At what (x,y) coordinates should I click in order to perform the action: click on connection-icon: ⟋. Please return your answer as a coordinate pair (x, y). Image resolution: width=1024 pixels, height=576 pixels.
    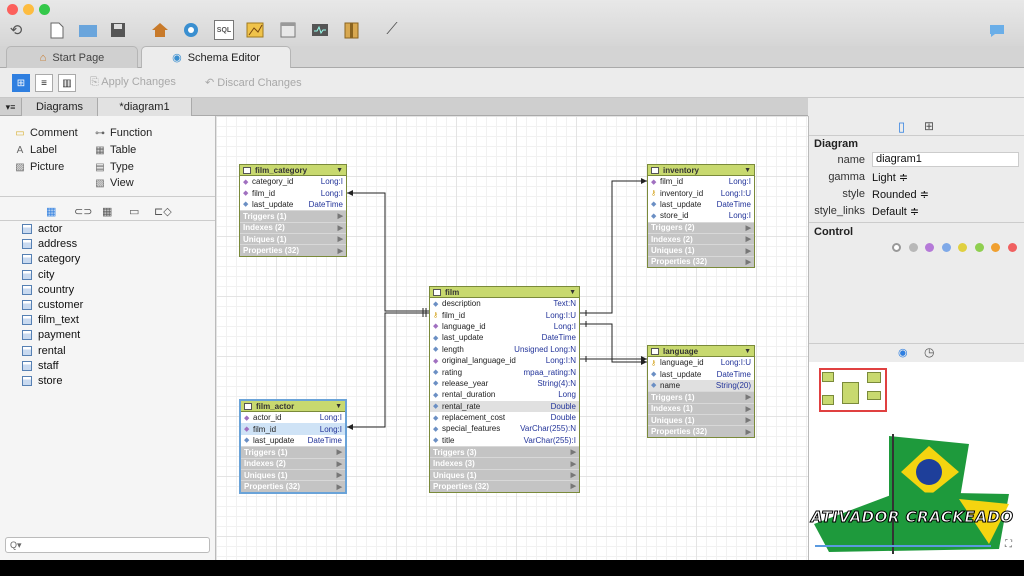
    Looking at the image, I should click on (392, 30).